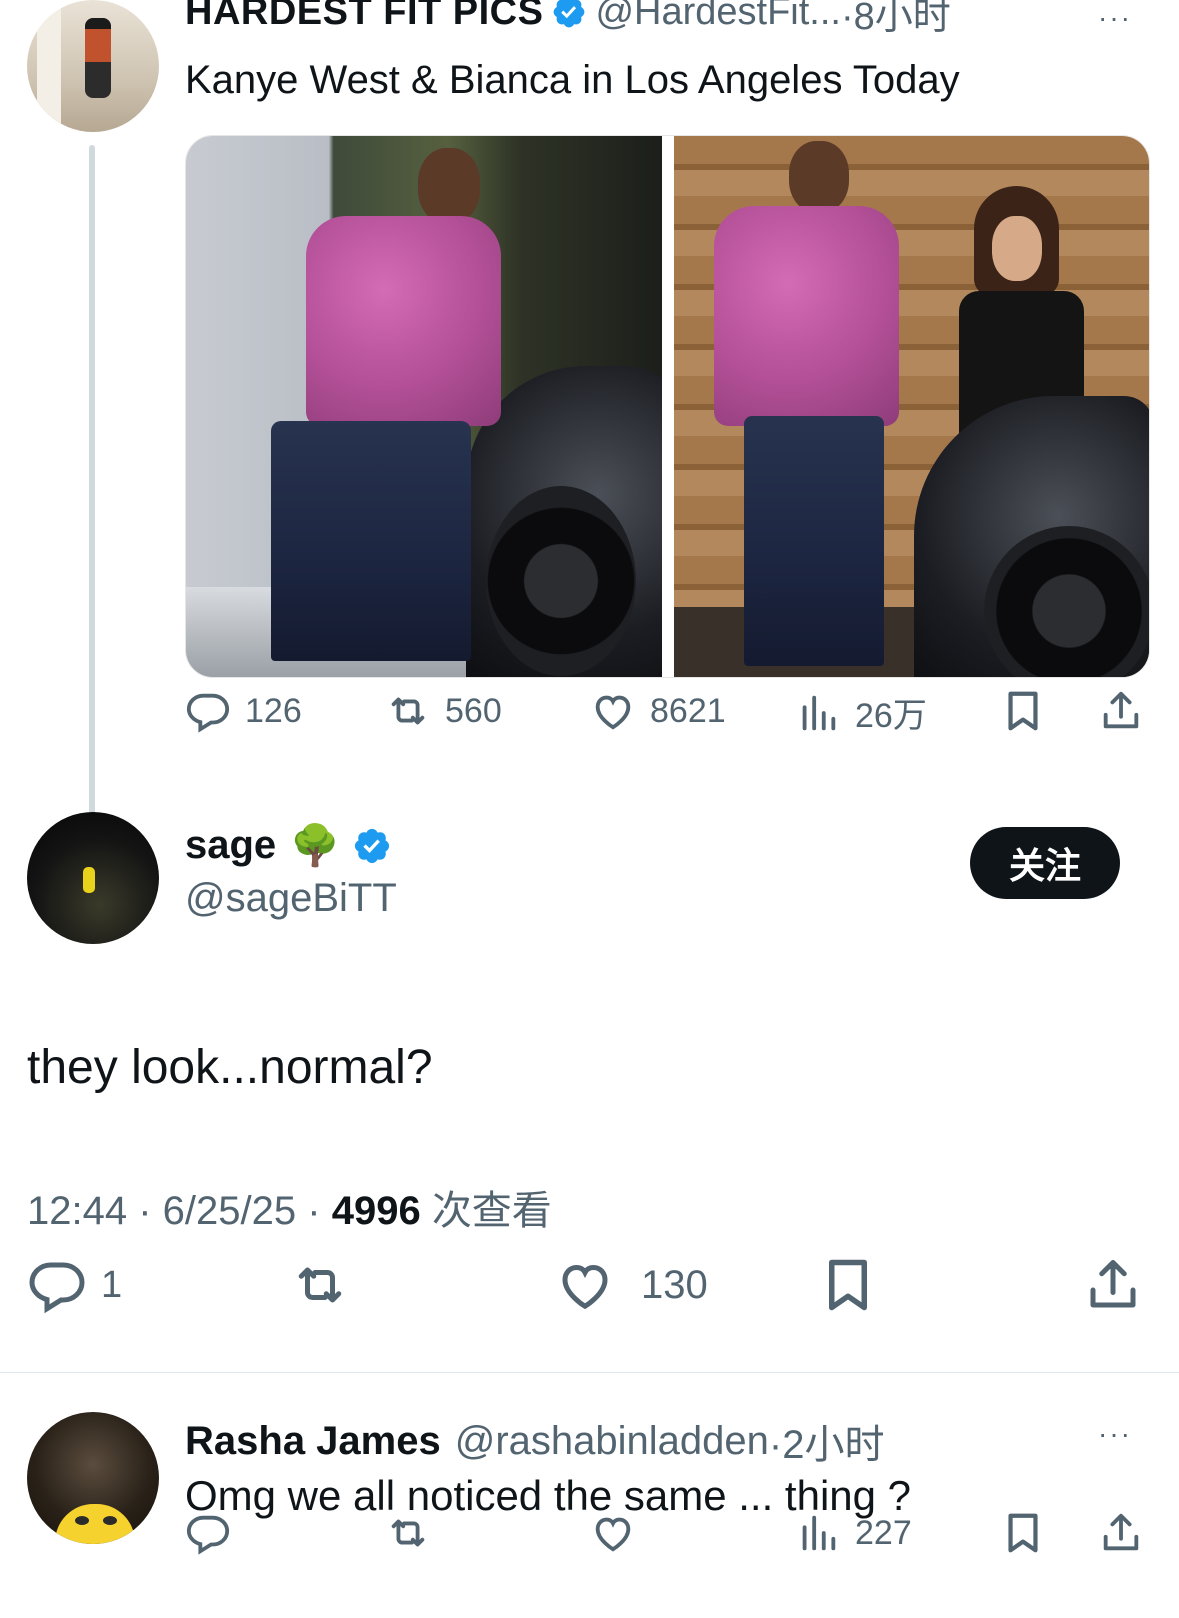  Describe the element at coordinates (491, 1211) in the screenshot. I see `main-view-label: 次查看` at that location.